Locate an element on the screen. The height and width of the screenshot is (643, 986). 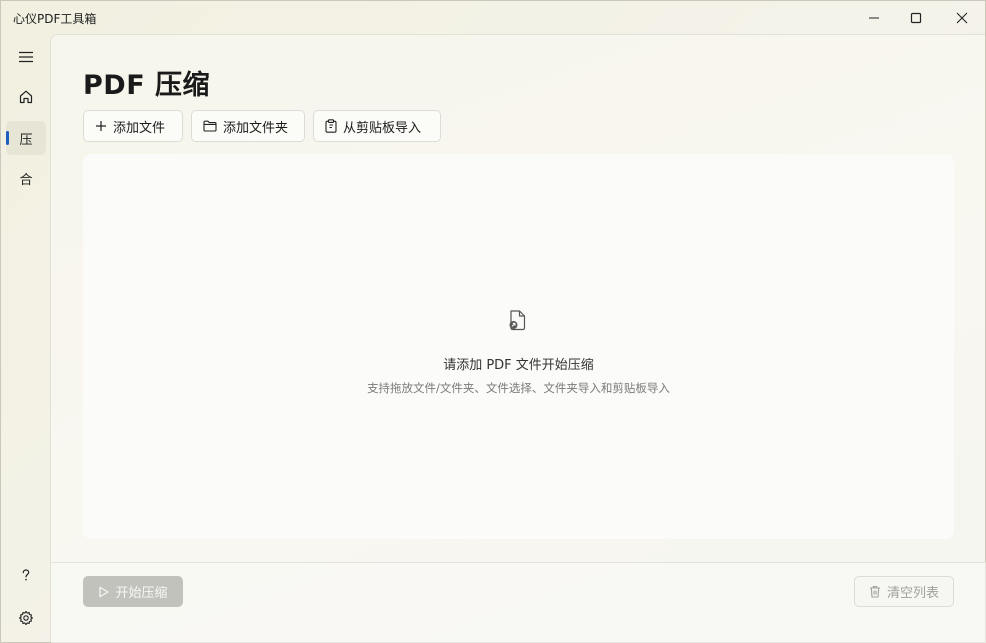
start-compress-label: 开始压缩 is located at coordinates (141, 593).